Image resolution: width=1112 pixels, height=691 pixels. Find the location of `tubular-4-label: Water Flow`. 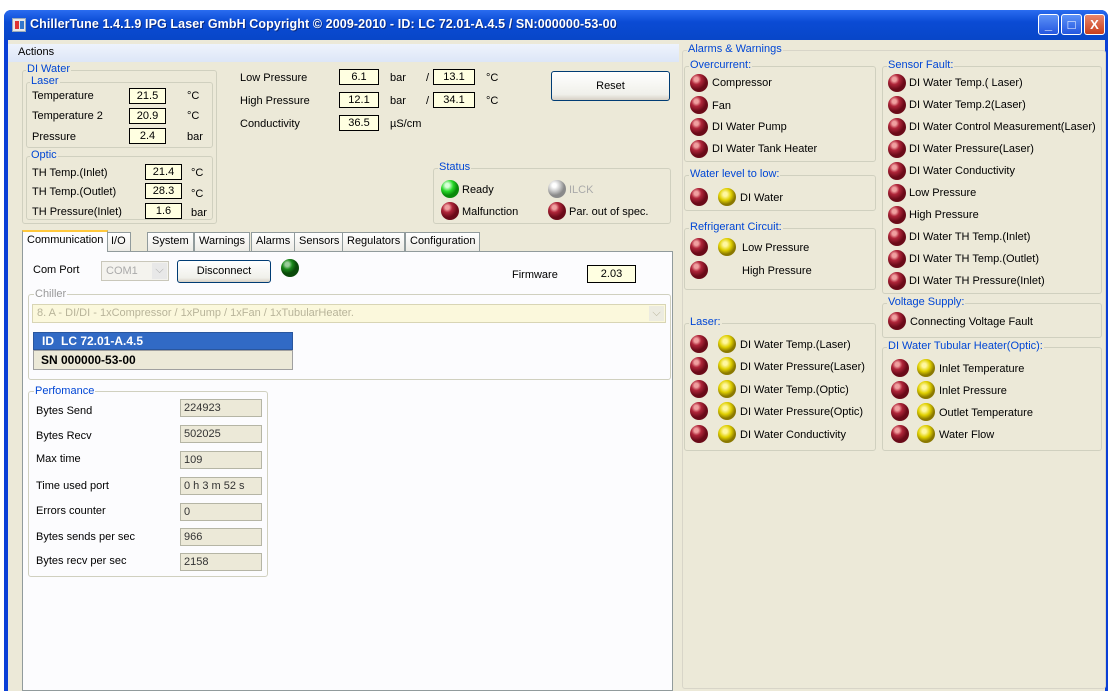

tubular-4-label: Water Flow is located at coordinates (967, 435).